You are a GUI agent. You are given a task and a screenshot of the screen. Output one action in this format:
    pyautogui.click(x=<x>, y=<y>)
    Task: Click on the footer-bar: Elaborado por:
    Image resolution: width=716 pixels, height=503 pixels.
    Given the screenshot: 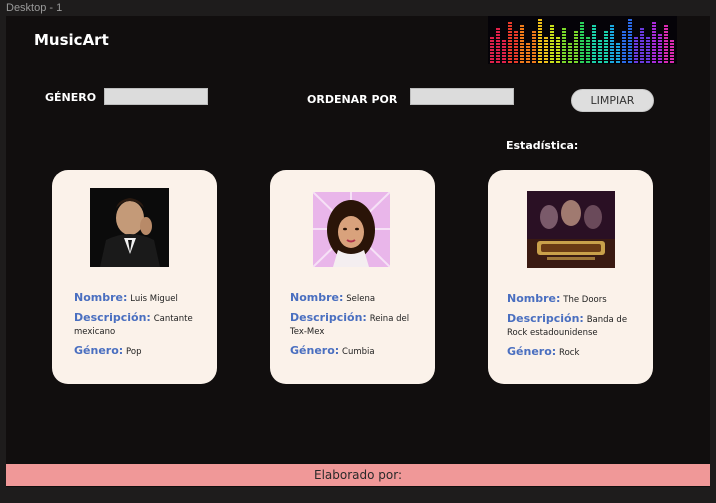 What is the action you would take?
    pyautogui.click(x=358, y=475)
    